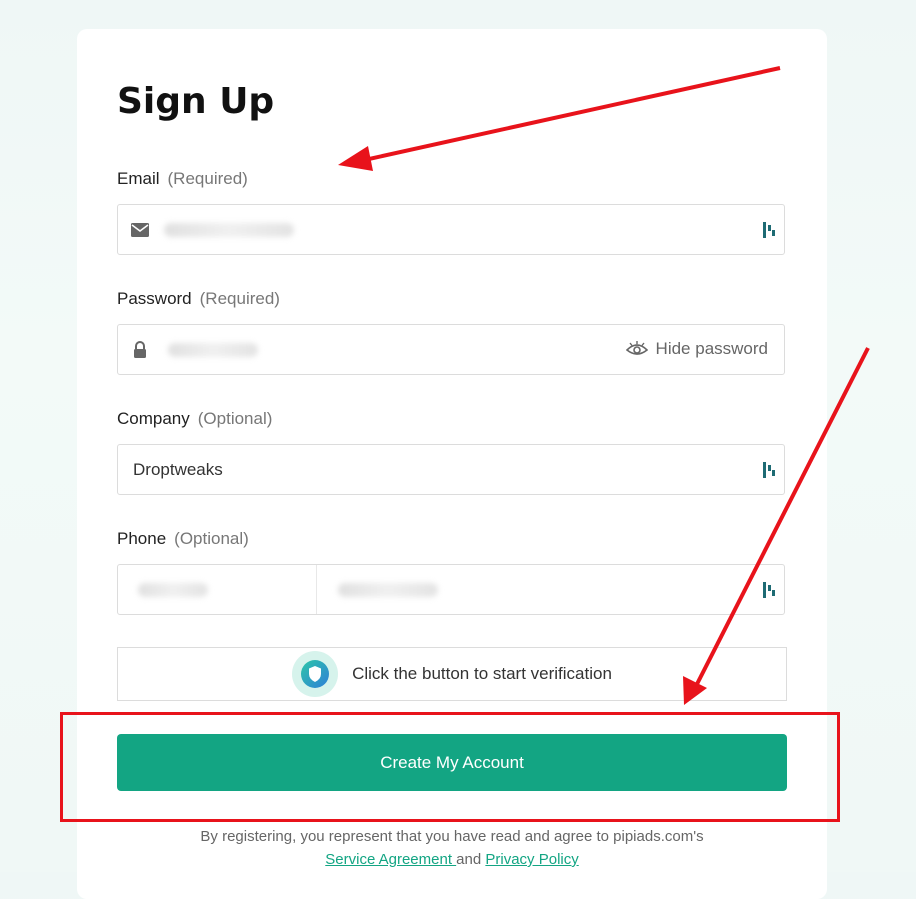 This screenshot has width=916, height=899. What do you see at coordinates (235, 418) in the screenshot?
I see `company-optional-hint: (Optional)` at bounding box center [235, 418].